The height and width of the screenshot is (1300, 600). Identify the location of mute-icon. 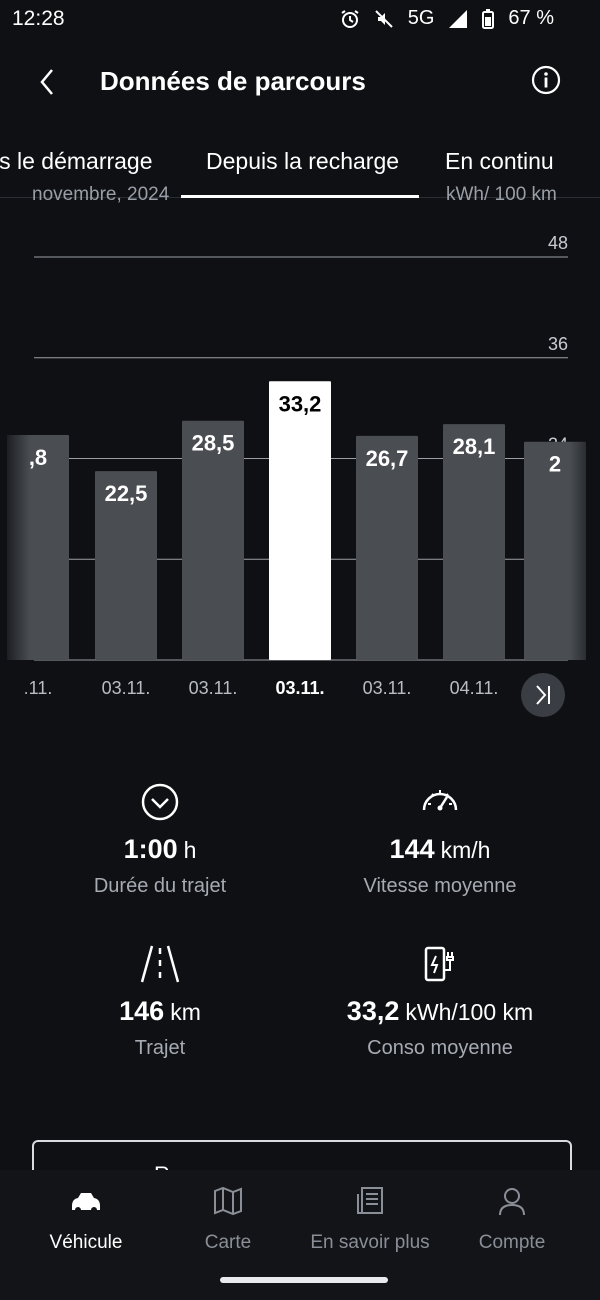
(384, 18).